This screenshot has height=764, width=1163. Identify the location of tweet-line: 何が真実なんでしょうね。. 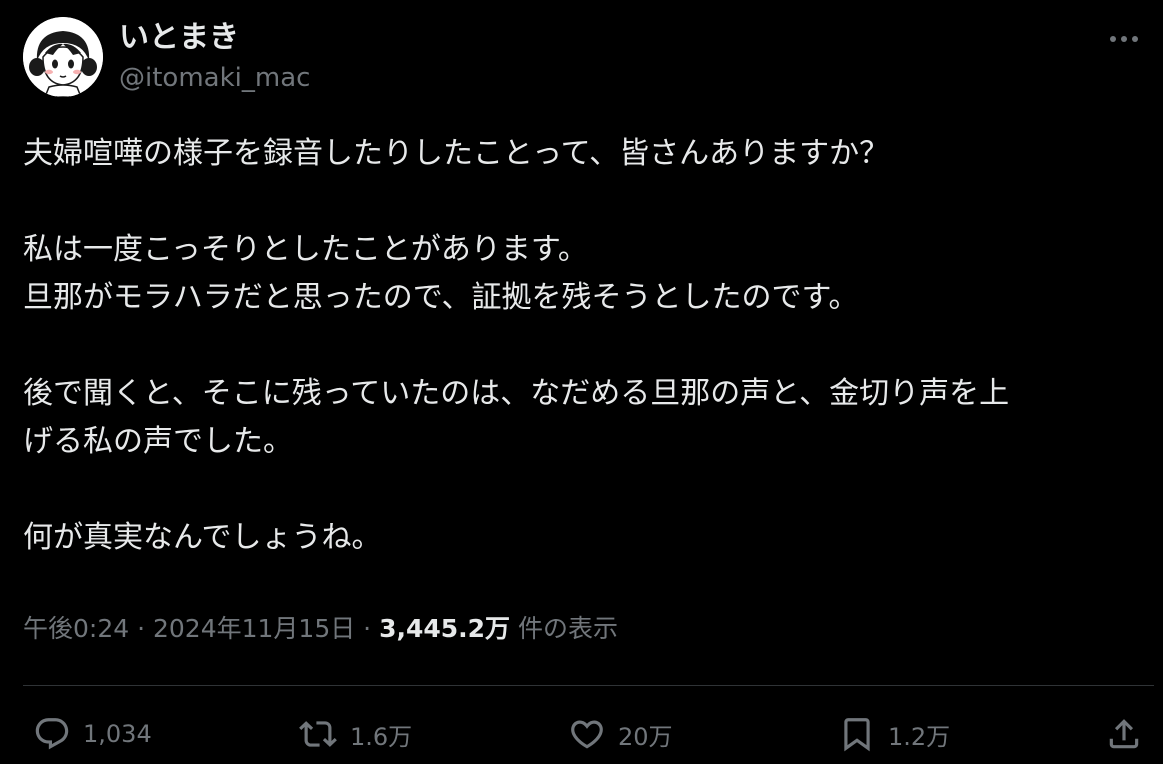
(202, 537).